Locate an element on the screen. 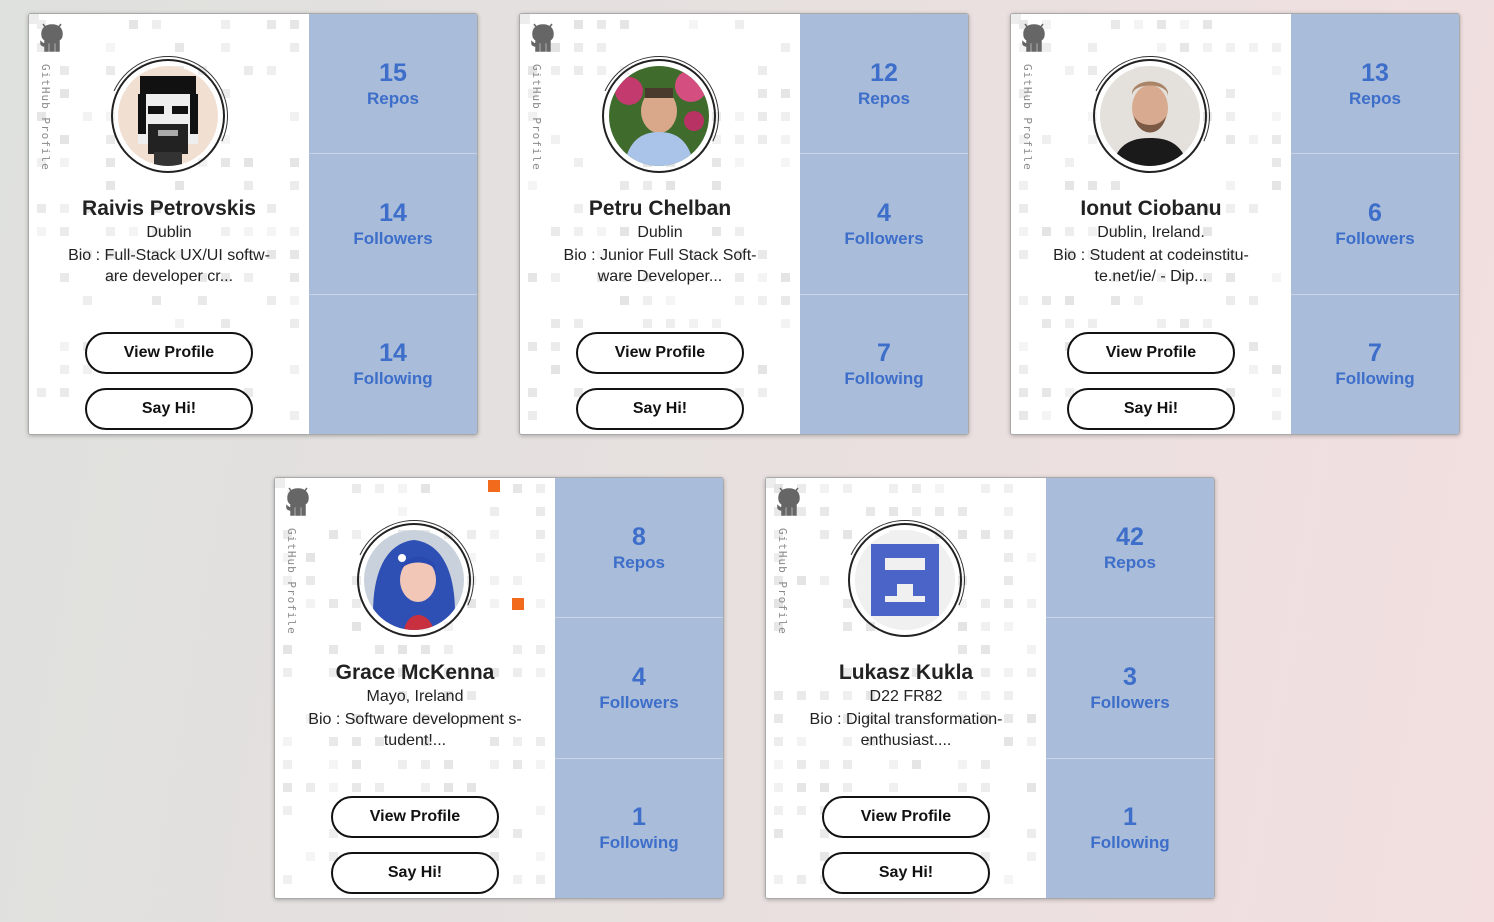  followers-count: 4 is located at coordinates (884, 212).